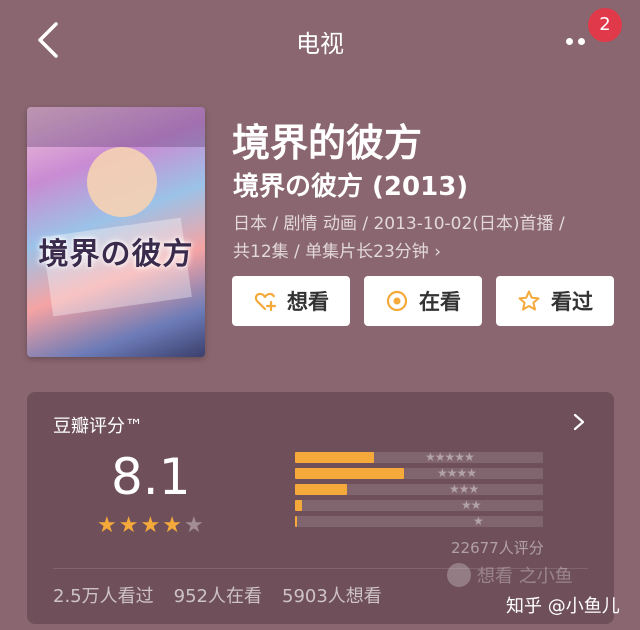 This screenshot has height=630, width=640. I want to click on show-title: 境界的彼方, so click(327, 143).